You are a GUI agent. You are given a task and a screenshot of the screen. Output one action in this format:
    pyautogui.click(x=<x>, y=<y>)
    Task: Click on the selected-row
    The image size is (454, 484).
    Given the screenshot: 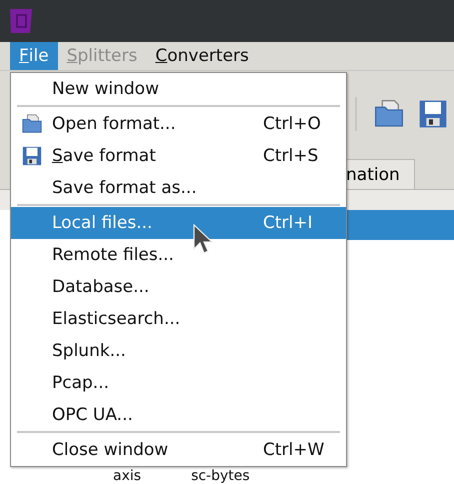 What is the action you would take?
    pyautogui.click(x=400, y=225)
    